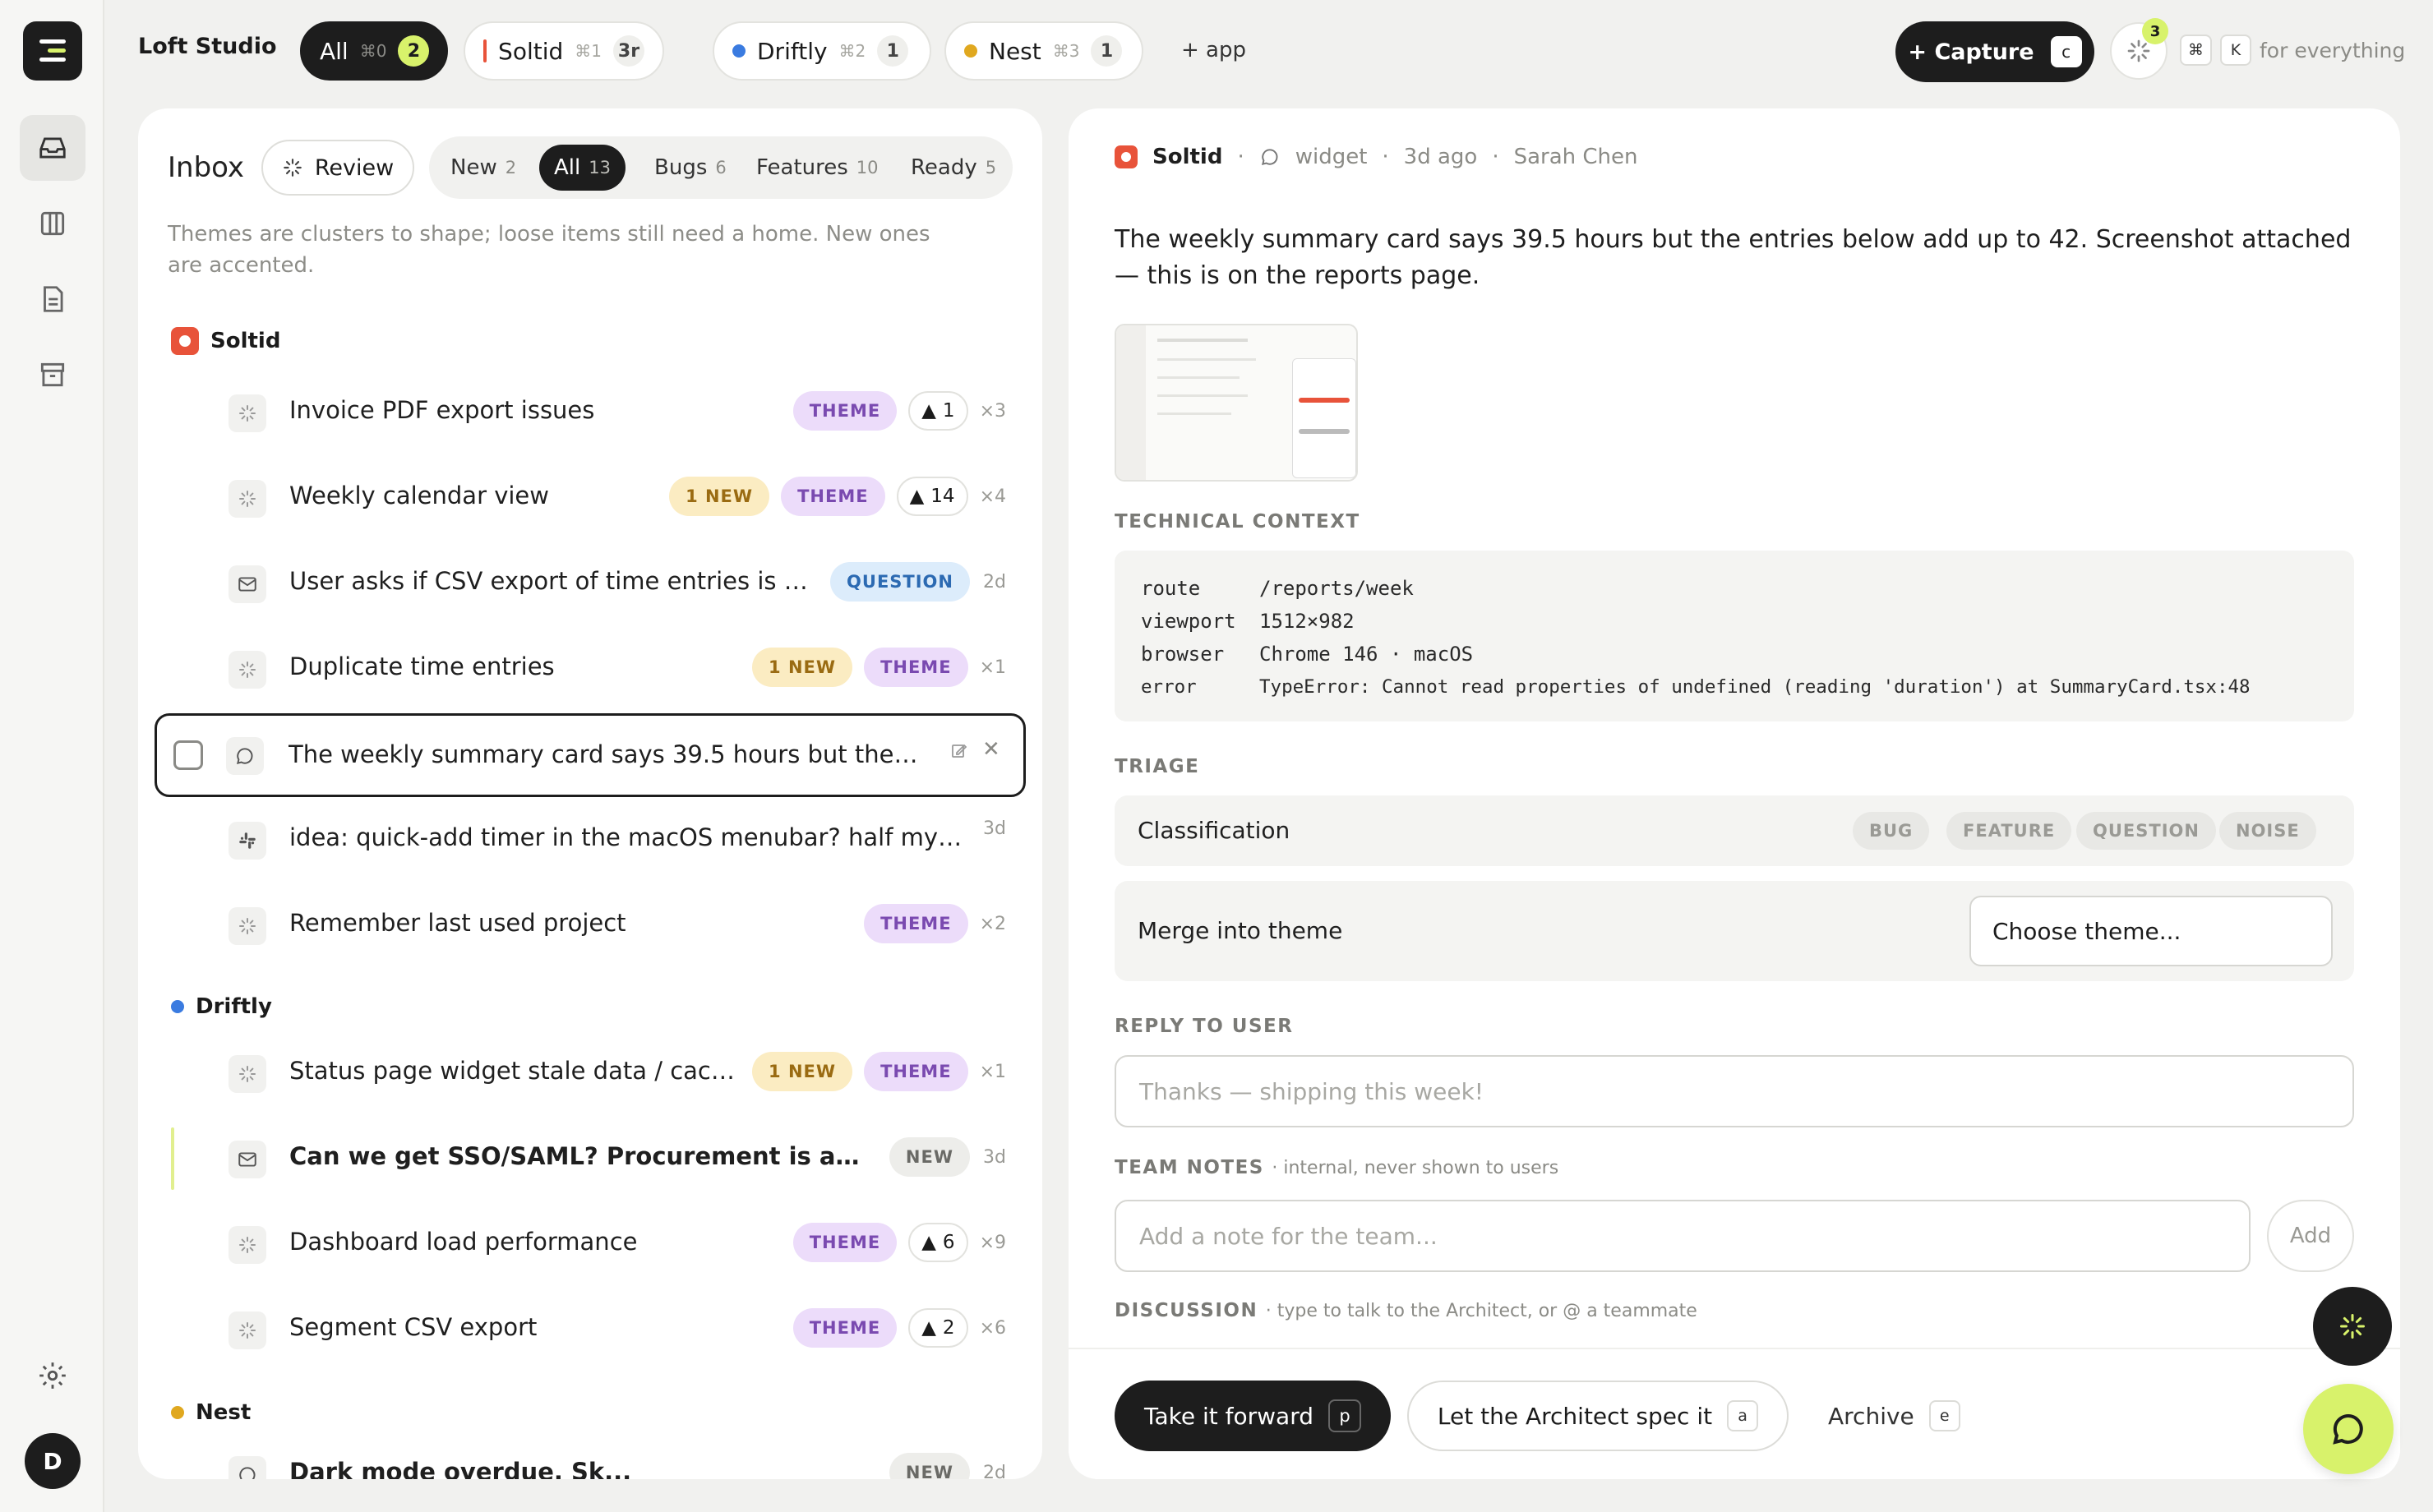 This screenshot has height=1512, width=2433. What do you see at coordinates (992, 411) in the screenshot?
I see `item-multiplier: ×3` at bounding box center [992, 411].